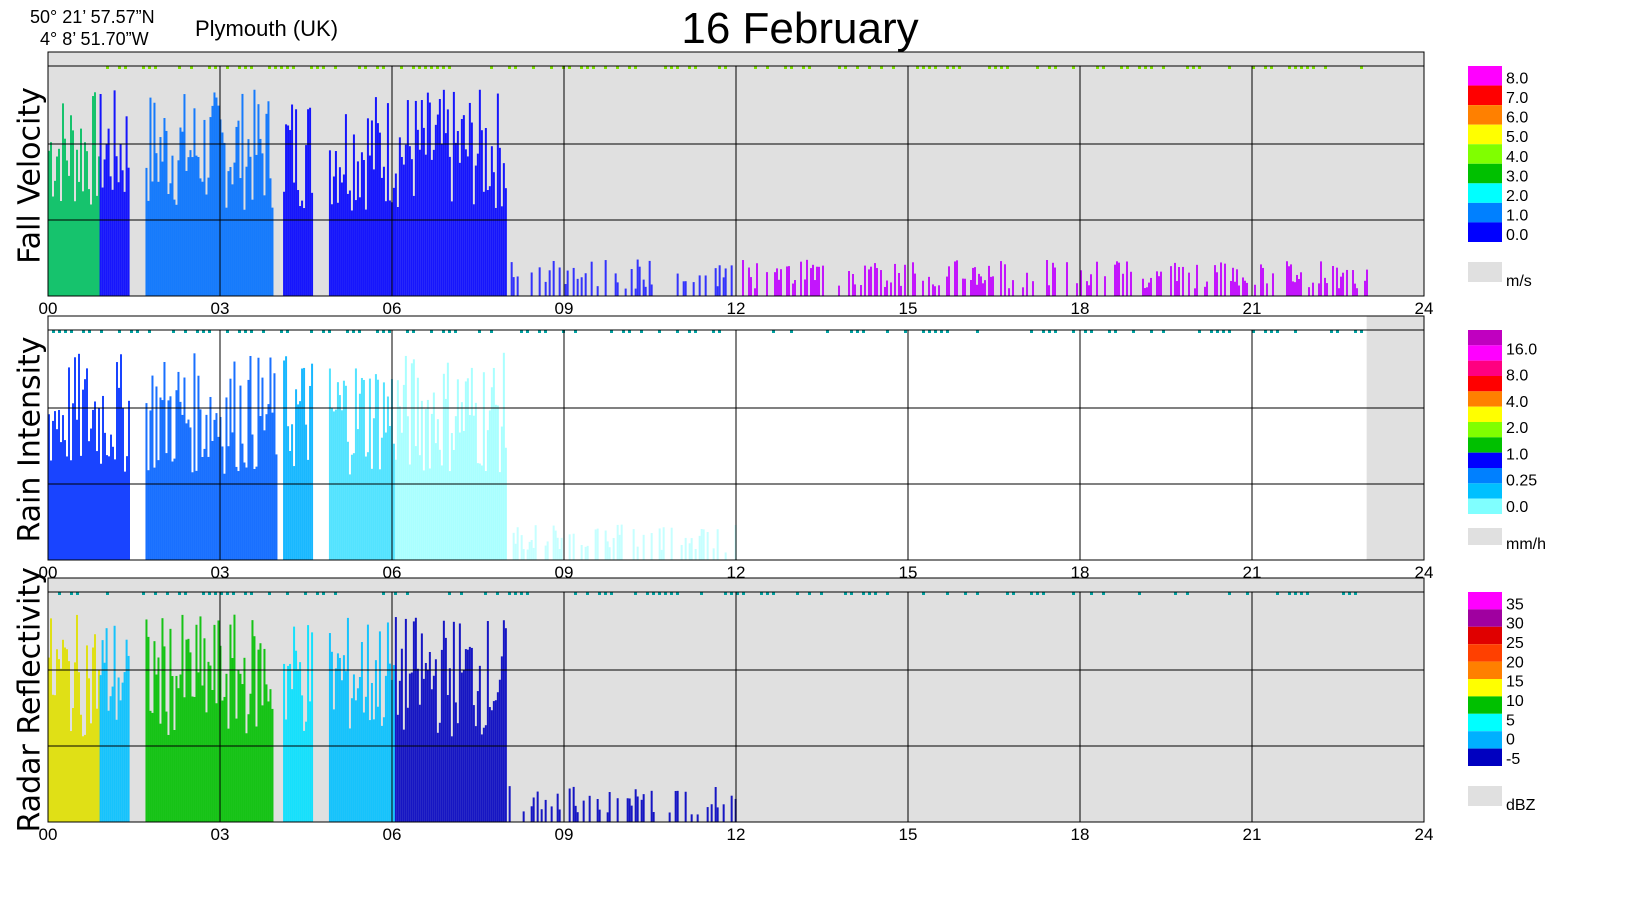 The height and width of the screenshot is (900, 1640). Describe the element at coordinates (1521, 481) in the screenshot. I see `colorbar-tick-label: 0.25` at that location.